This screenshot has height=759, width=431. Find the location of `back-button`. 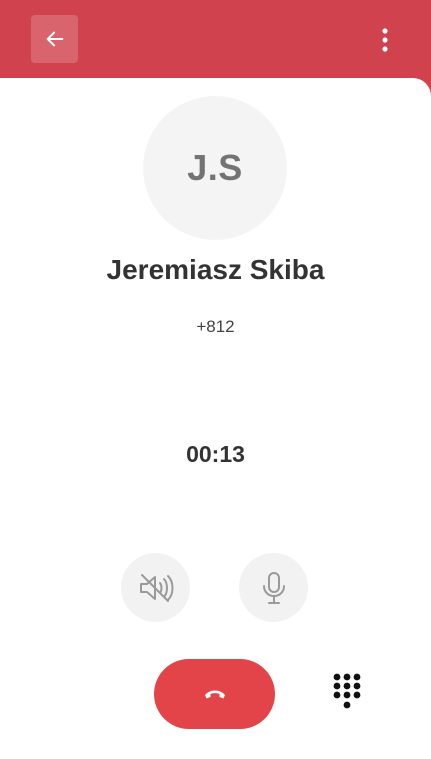

back-button is located at coordinates (54, 39).